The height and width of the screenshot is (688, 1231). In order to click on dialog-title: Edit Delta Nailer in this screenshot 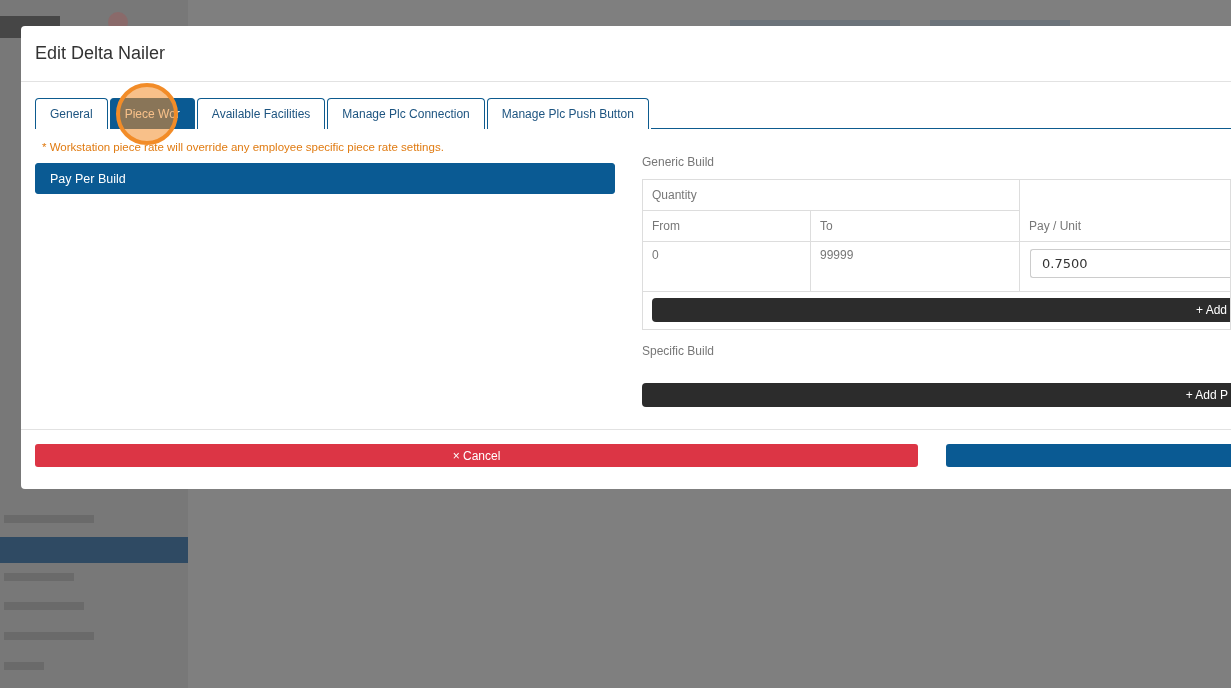, I will do `click(100, 53)`.